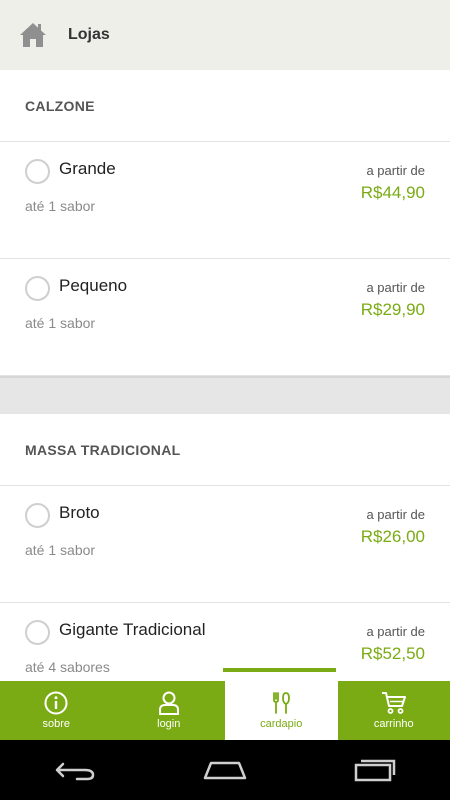  I want to click on back-icon, so click(75, 771).